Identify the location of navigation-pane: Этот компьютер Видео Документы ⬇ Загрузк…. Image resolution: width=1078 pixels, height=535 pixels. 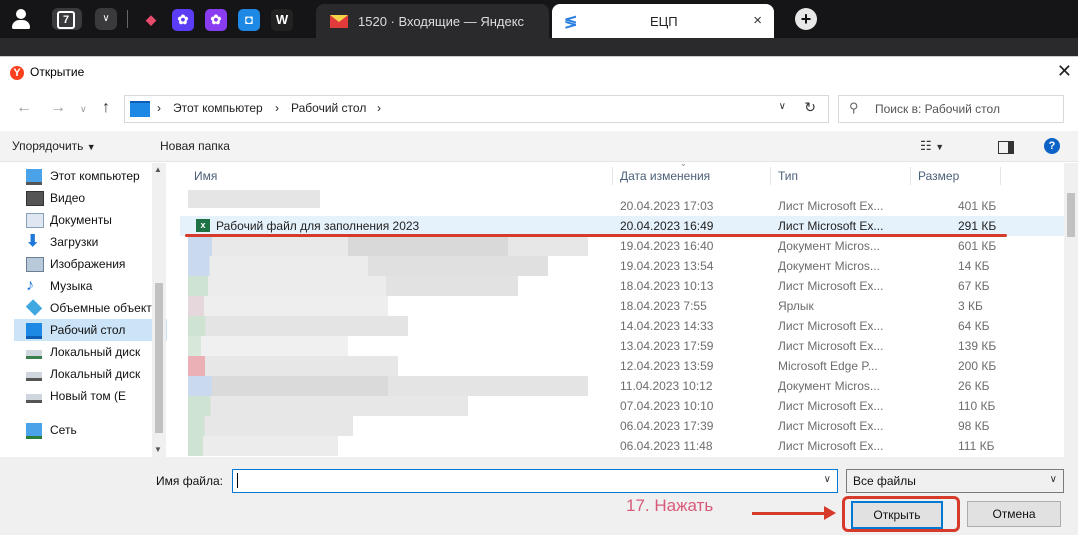
(90, 310).